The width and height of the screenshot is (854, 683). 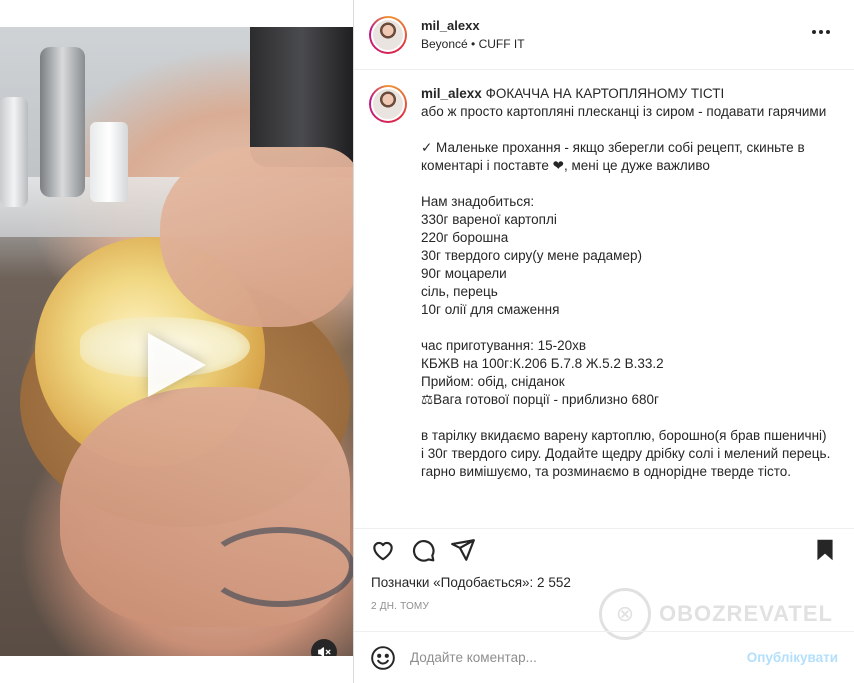 What do you see at coordinates (109, 162) in the screenshot?
I see `salt-shaker` at bounding box center [109, 162].